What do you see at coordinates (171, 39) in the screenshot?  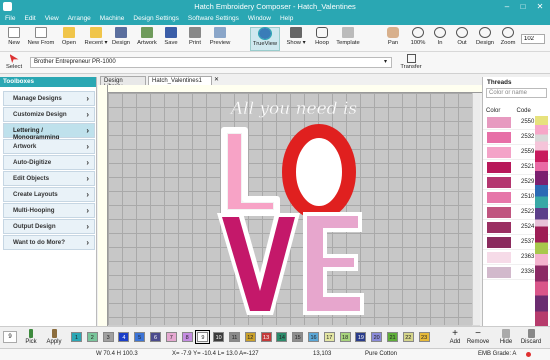 I see `save-button: Save` at bounding box center [171, 39].